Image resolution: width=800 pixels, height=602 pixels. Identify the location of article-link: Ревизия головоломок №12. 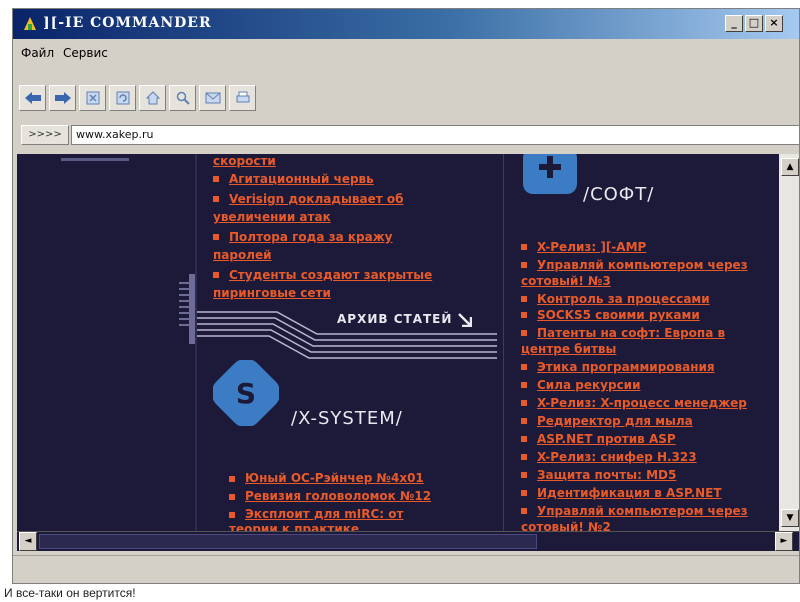
(338, 496).